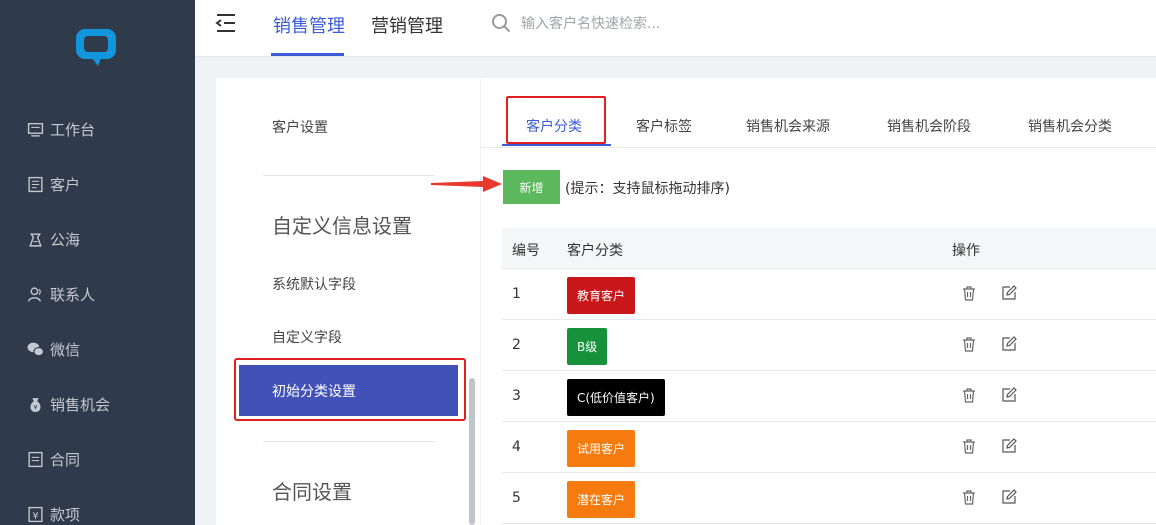  I want to click on category-tag: 试用客户, so click(601, 448).